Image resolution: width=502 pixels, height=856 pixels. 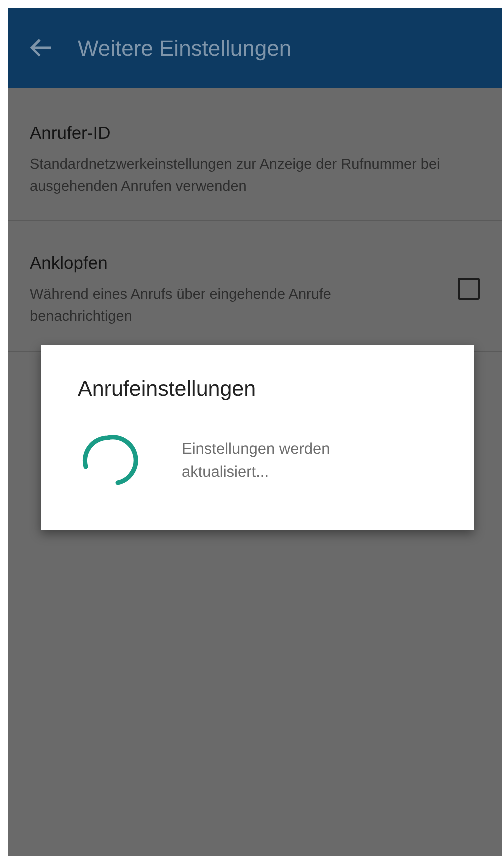 What do you see at coordinates (71, 133) in the screenshot?
I see `setting-title: Anrufer-ID` at bounding box center [71, 133].